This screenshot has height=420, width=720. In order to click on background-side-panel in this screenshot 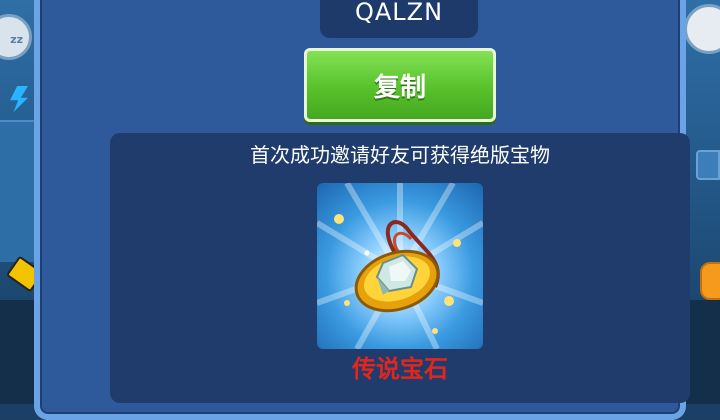, I will do `click(18, 191)`.